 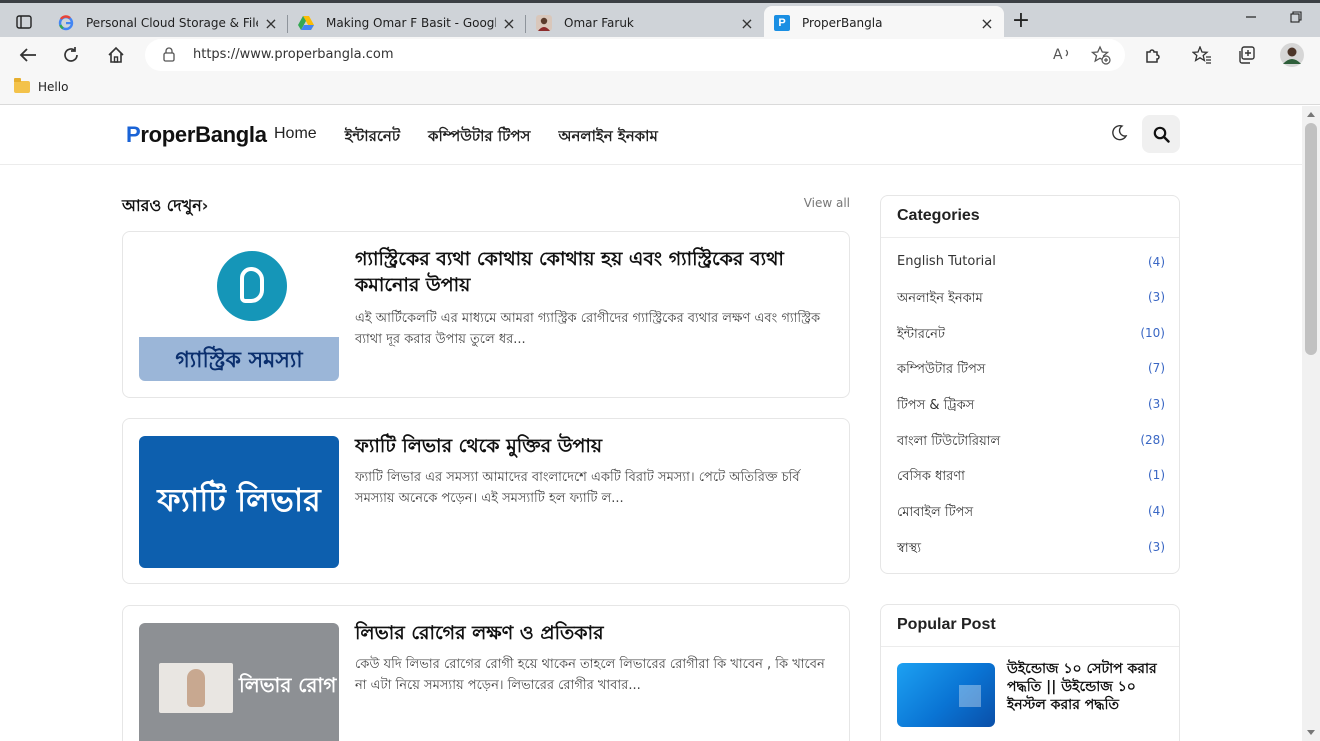 I want to click on page-scrollbar, so click(x=1311, y=423).